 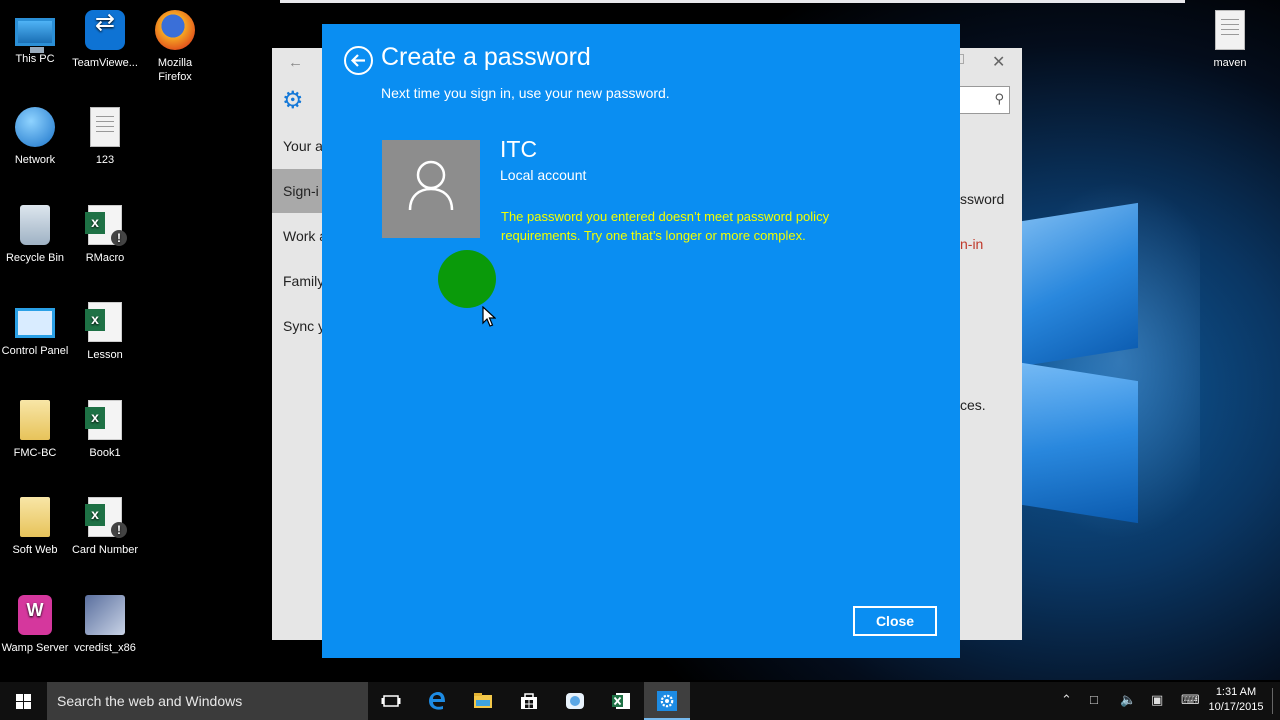 I want to click on close-icon: ✕, so click(x=998, y=62).